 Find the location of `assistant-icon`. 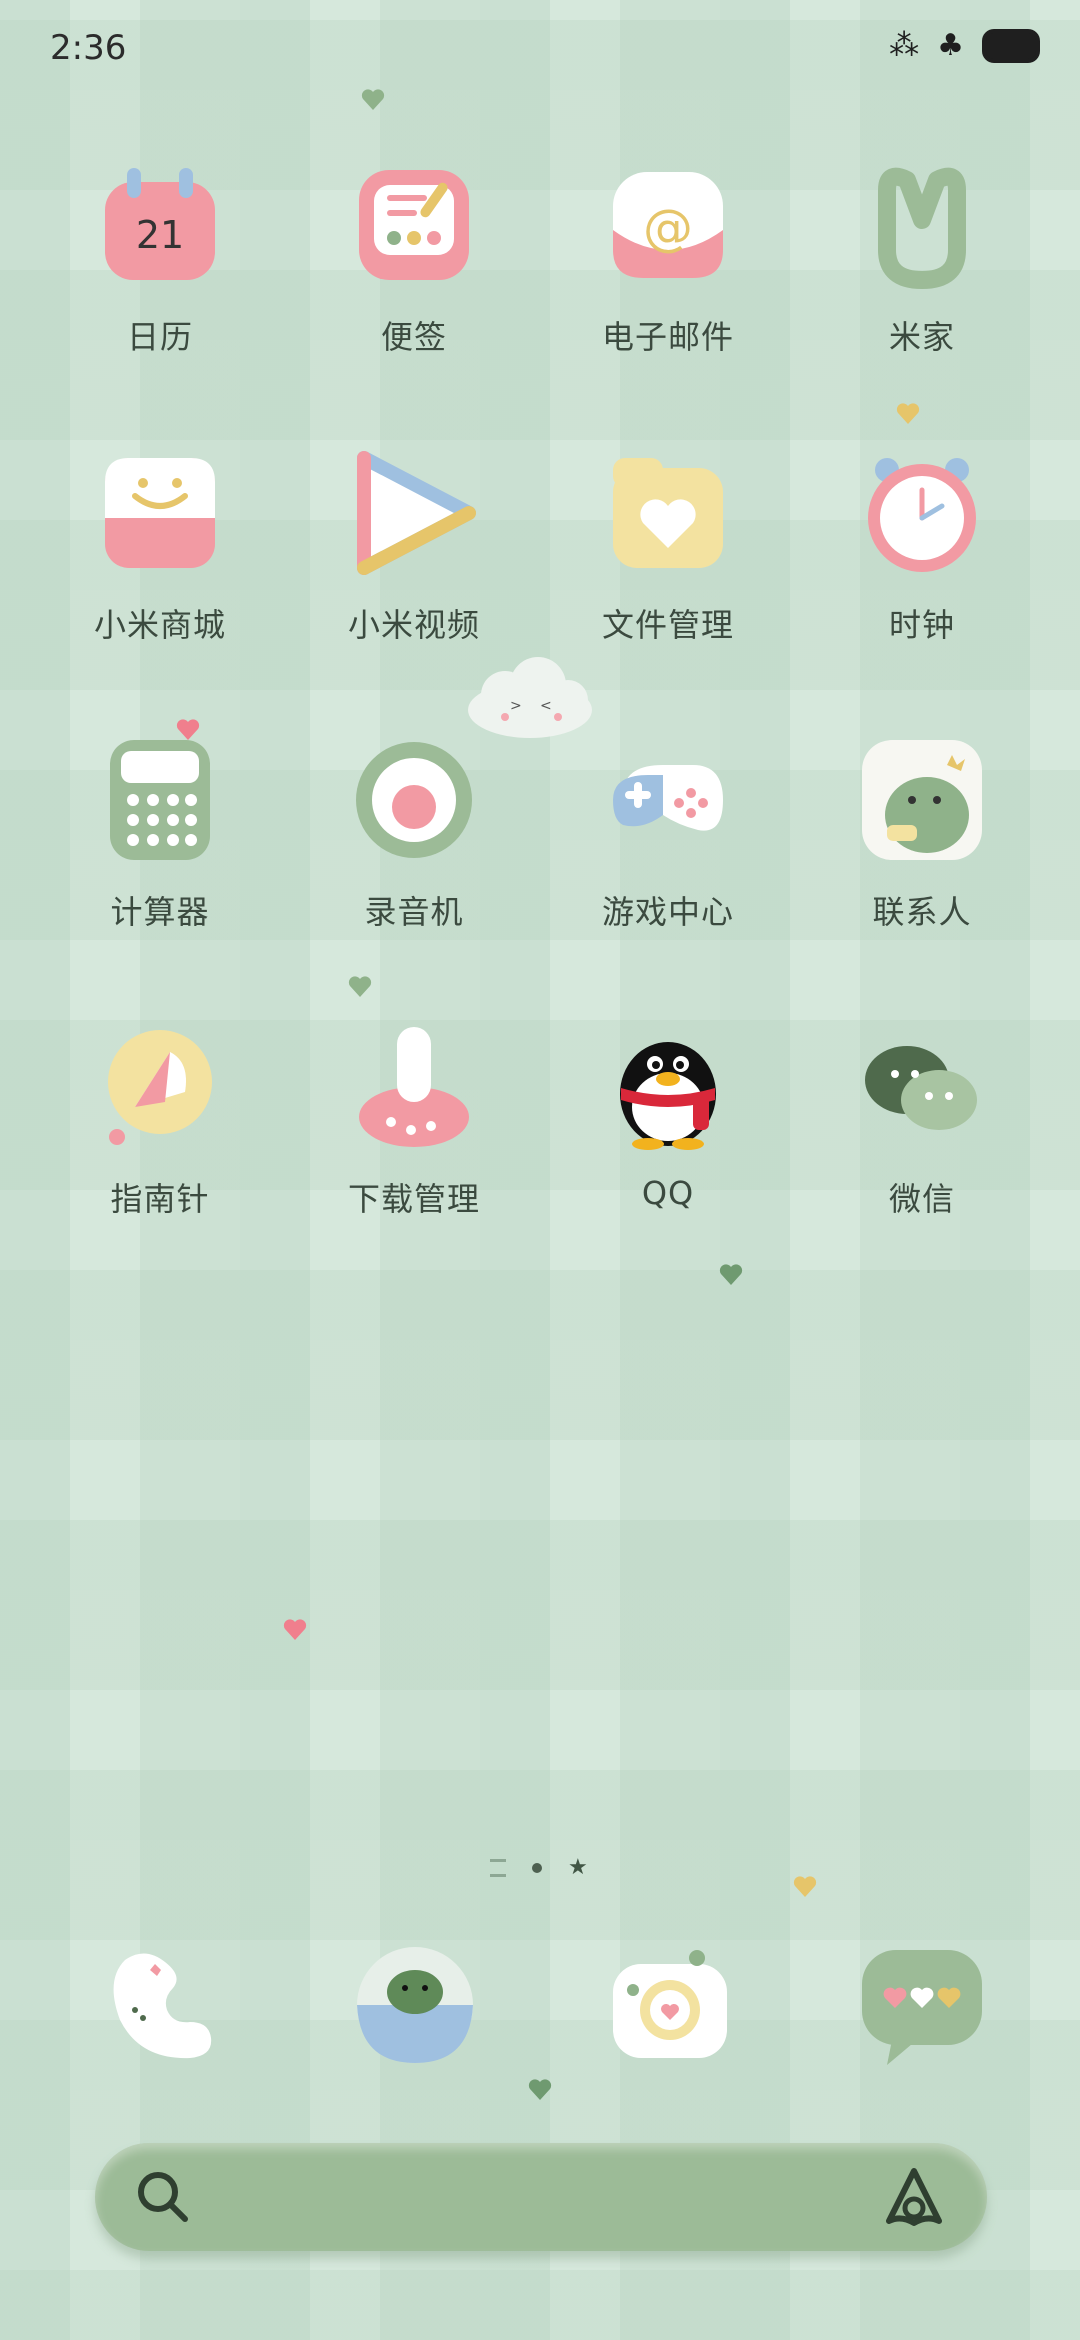

assistant-icon is located at coordinates (914, 2198).